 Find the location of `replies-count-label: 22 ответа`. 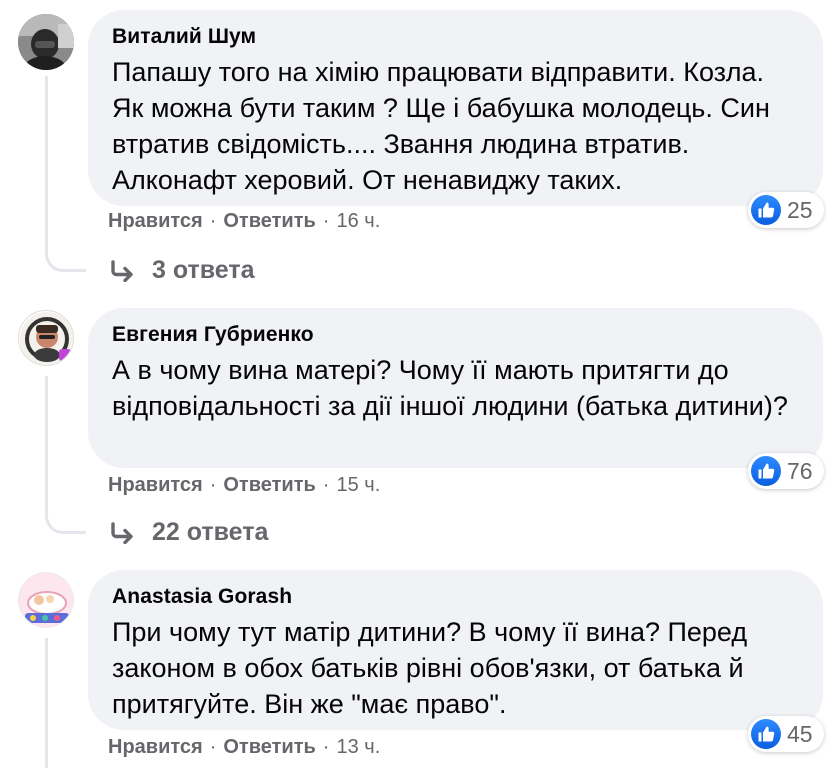

replies-count-label: 22 ответа is located at coordinates (210, 532).